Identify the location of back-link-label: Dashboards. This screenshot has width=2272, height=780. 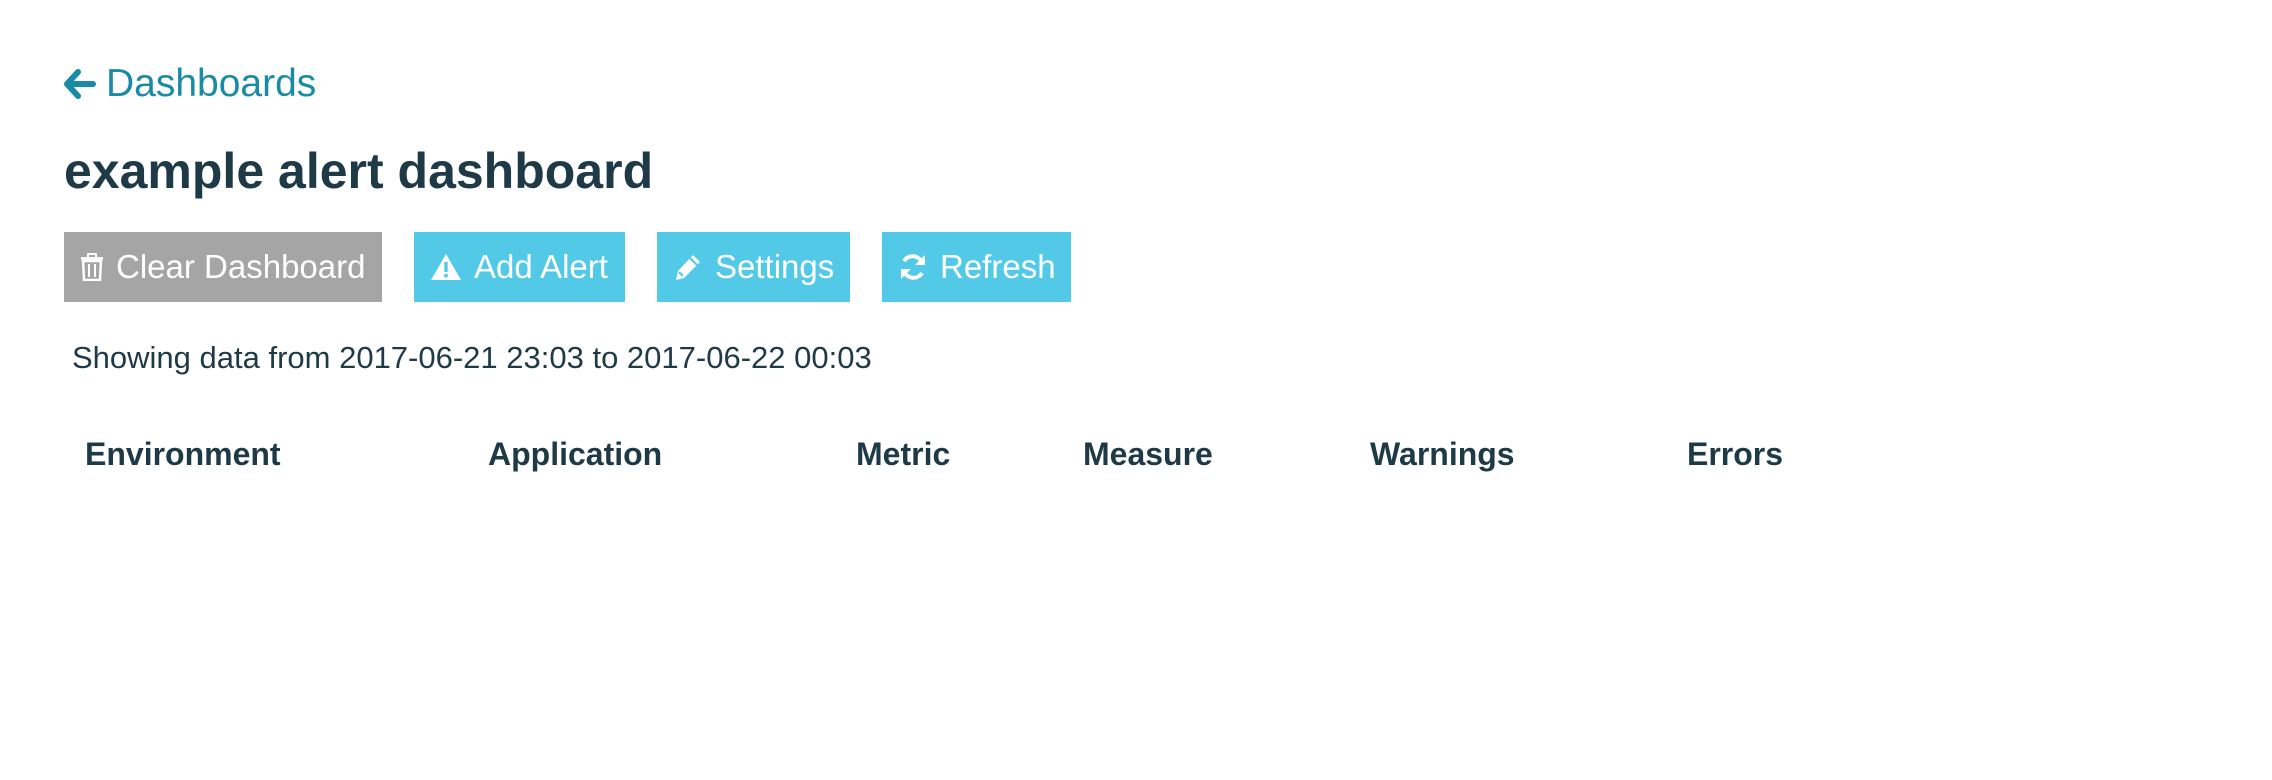
(211, 83).